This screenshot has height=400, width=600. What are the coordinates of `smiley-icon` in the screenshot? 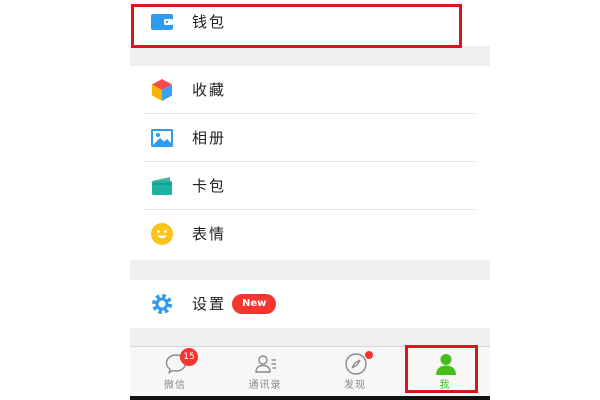 It's located at (162, 234).